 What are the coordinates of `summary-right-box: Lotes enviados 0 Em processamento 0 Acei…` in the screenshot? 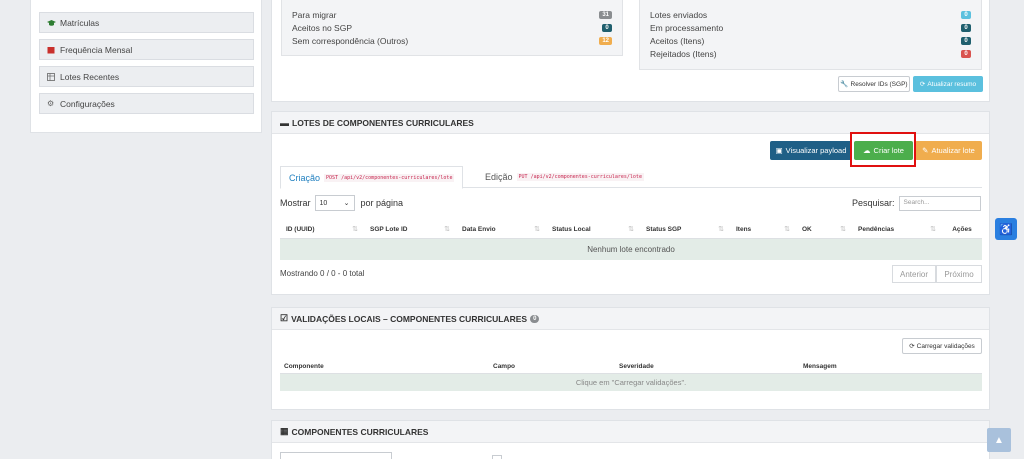 It's located at (810, 35).